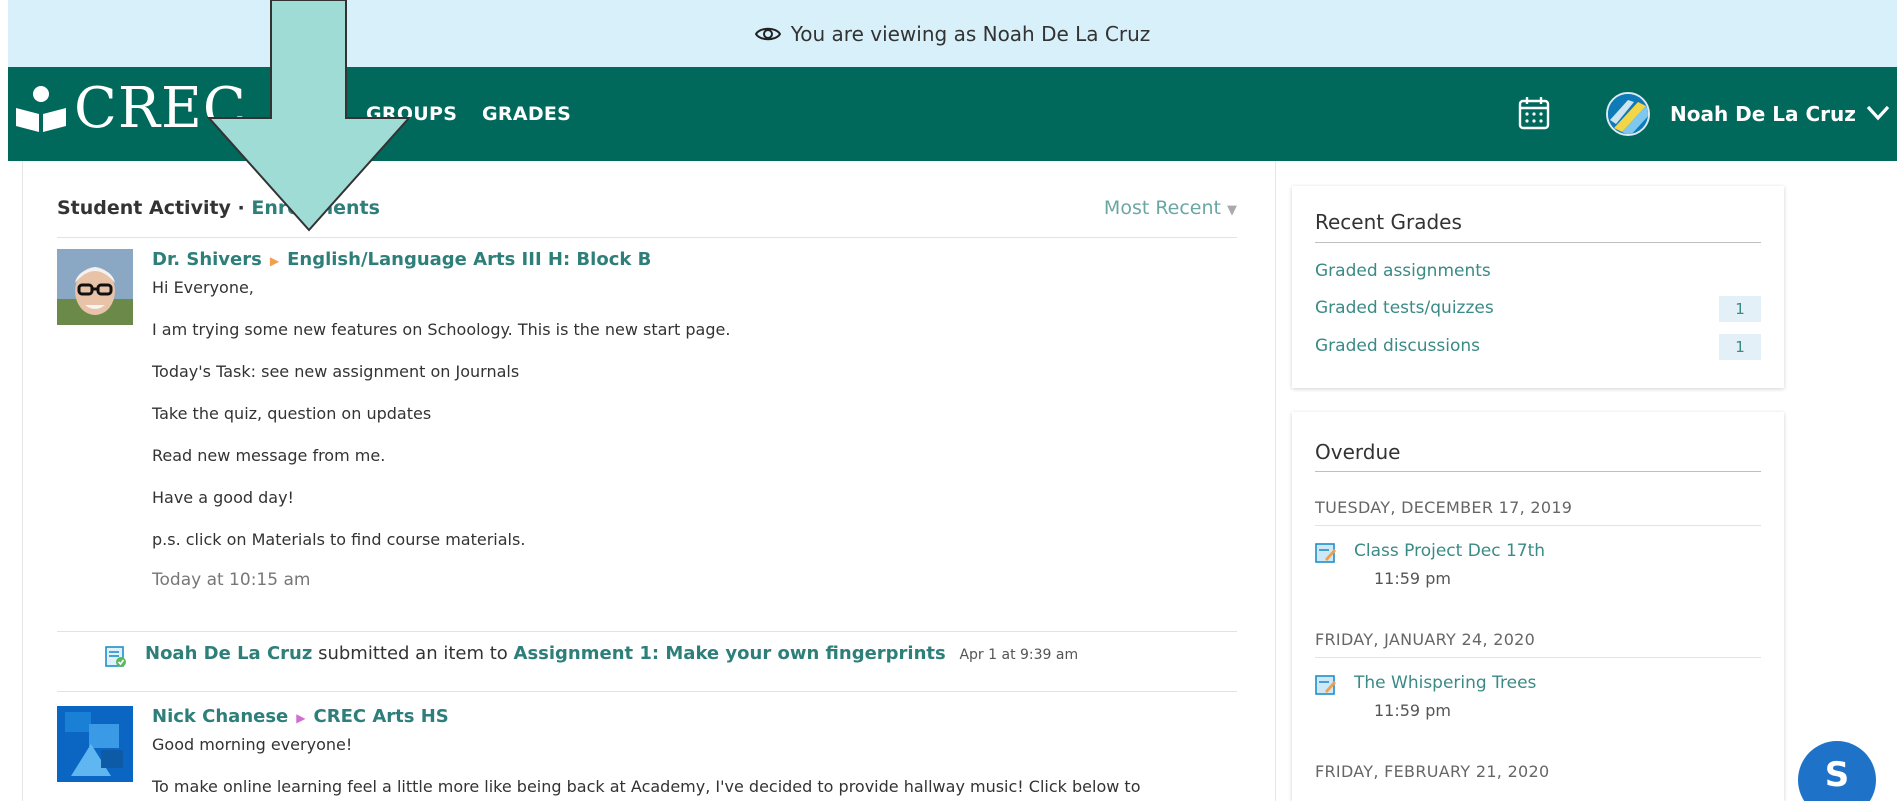  Describe the element at coordinates (1232, 210) in the screenshot. I see `caret-down-icon: ▼` at that location.